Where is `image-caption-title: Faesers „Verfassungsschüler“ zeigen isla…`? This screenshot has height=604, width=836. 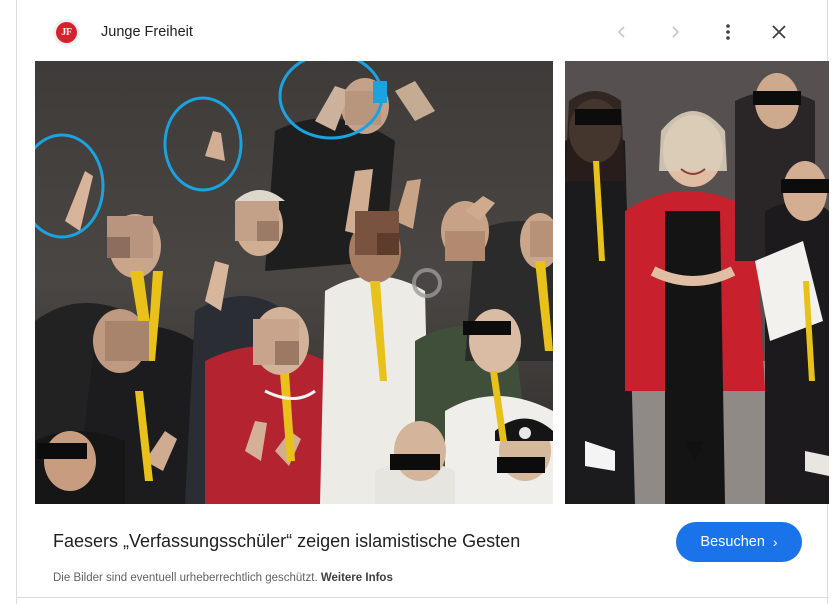 image-caption-title: Faesers „Verfassungsschüler“ zeigen isla… is located at coordinates (286, 541).